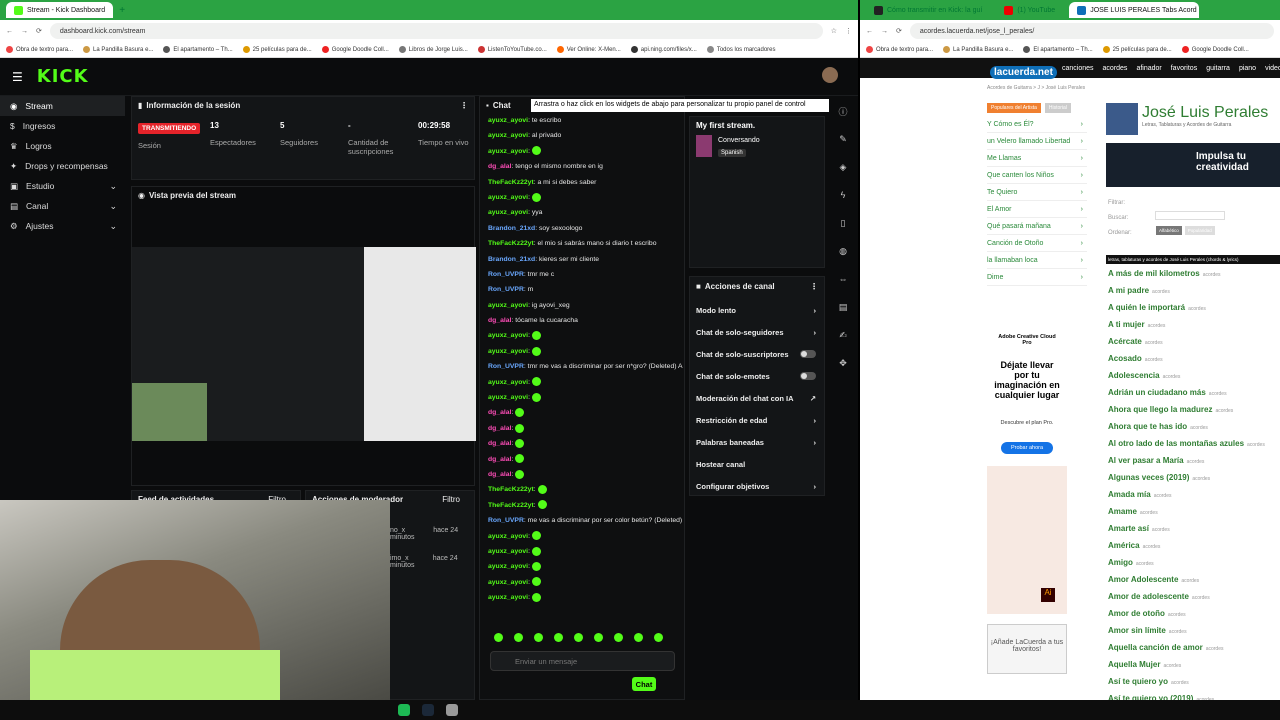 Image resolution: width=1280 pixels, height=720 pixels. Describe the element at coordinates (62, 106) in the screenshot. I see `sidebar-item-stream: ◉ Stream` at that location.